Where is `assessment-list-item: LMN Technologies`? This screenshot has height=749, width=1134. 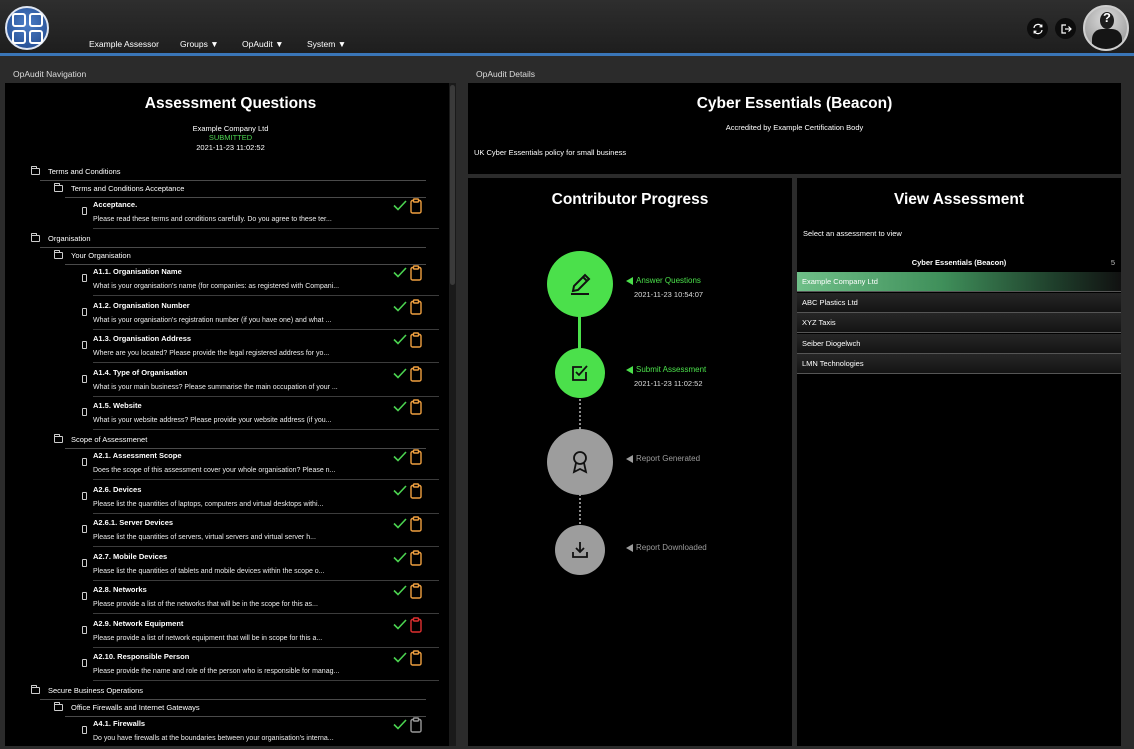
assessment-list-item: LMN Technologies is located at coordinates (959, 364).